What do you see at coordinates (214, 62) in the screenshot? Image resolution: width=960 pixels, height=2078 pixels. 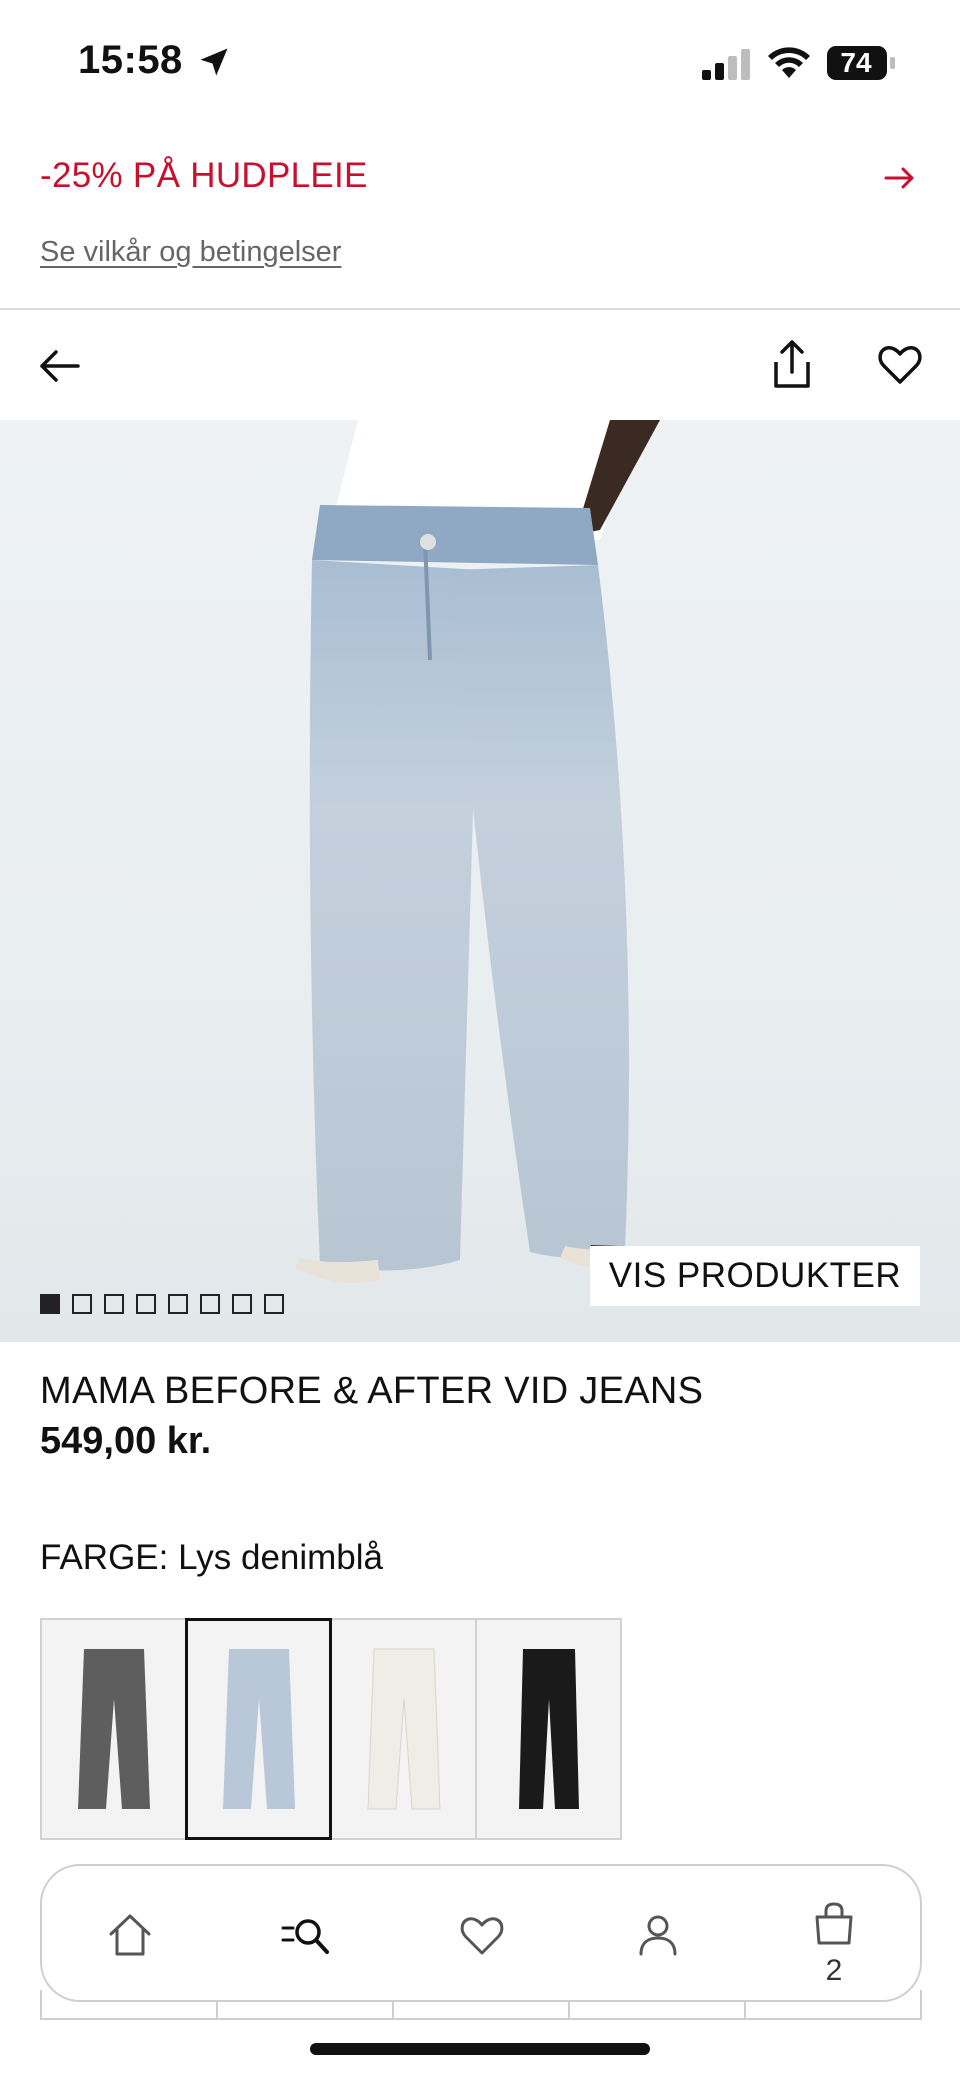 I see `location-arrow-icon` at bounding box center [214, 62].